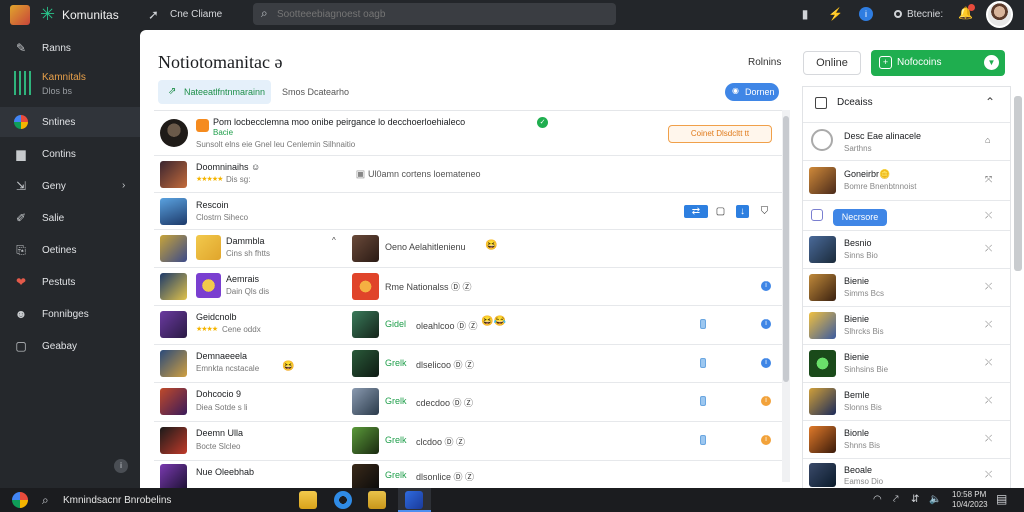 The width and height of the screenshot is (1024, 512). I want to click on notifications-icon: ▤, so click(1001, 499).